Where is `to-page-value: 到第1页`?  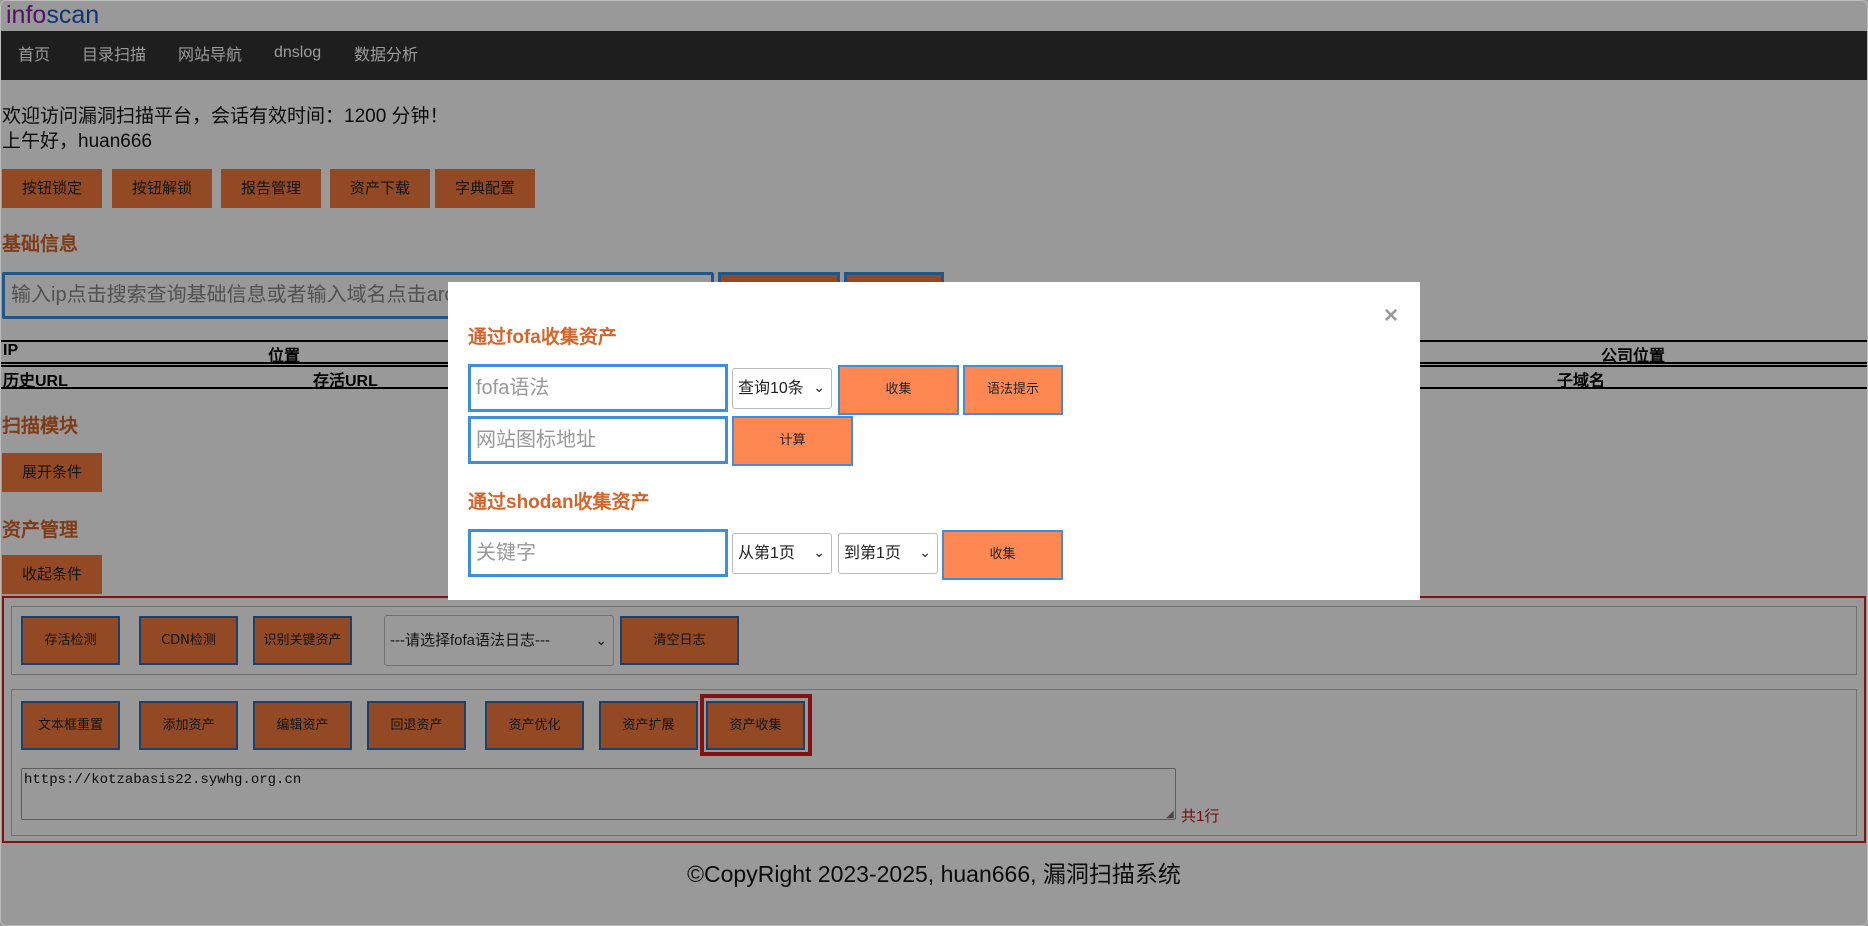 to-page-value: 到第1页 is located at coordinates (872, 553).